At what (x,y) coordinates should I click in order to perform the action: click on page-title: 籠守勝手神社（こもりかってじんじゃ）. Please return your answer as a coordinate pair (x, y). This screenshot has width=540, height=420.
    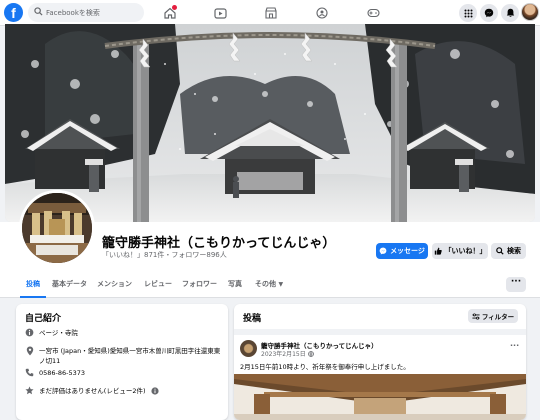
    Looking at the image, I should click on (219, 243).